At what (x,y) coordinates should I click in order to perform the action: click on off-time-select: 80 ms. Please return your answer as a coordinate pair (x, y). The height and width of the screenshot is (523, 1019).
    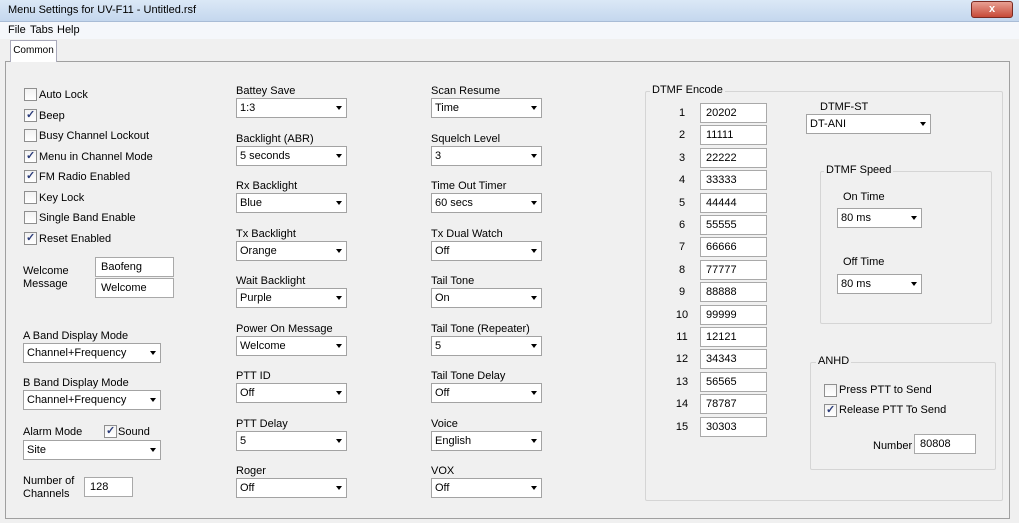
    Looking at the image, I should click on (879, 284).